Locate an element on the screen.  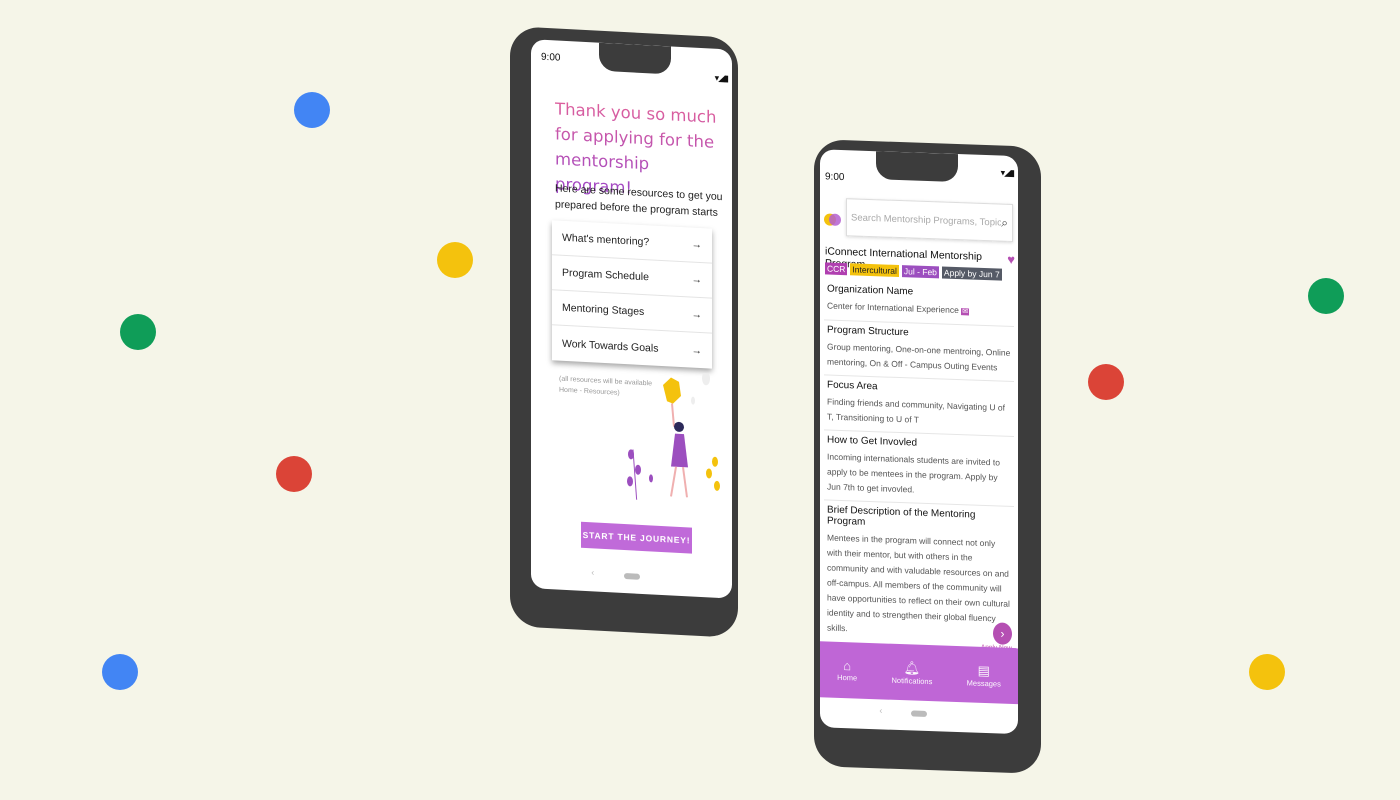
nav-home: ⌂ Home is located at coordinates (847, 670).